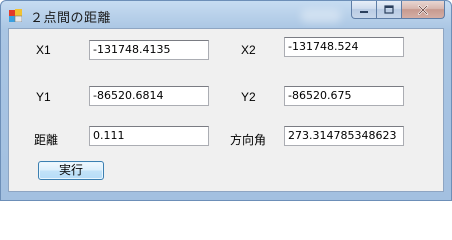 This screenshot has height=240, width=452. I want to click on caption-buttons, so click(398, 10).